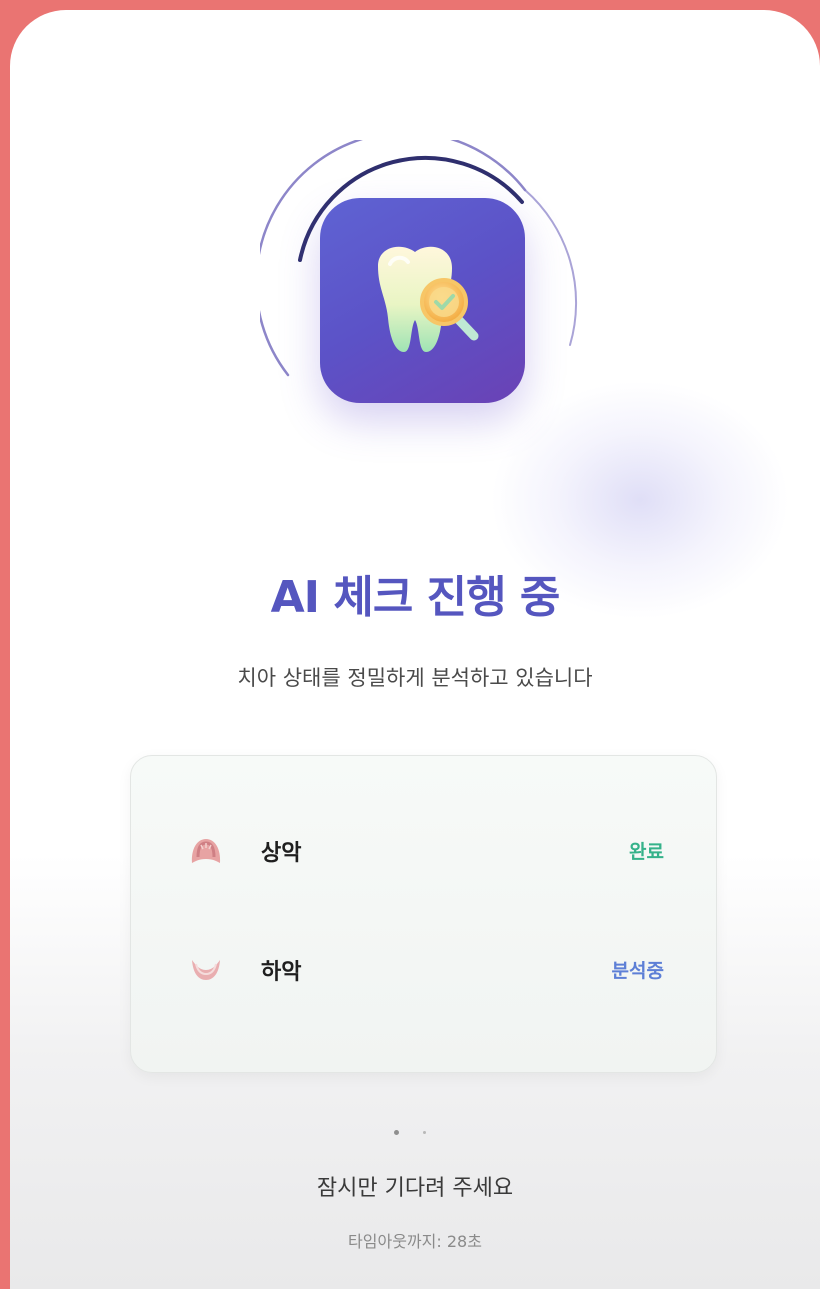 The height and width of the screenshot is (1289, 820). What do you see at coordinates (281, 972) in the screenshot?
I see `lower-jaw-label: 하악` at bounding box center [281, 972].